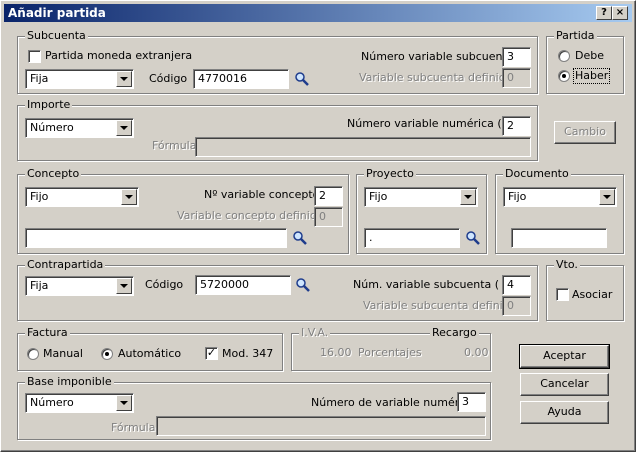 The image size is (636, 452). What do you see at coordinates (604, 13) in the screenshot?
I see `help-button: ?` at bounding box center [604, 13].